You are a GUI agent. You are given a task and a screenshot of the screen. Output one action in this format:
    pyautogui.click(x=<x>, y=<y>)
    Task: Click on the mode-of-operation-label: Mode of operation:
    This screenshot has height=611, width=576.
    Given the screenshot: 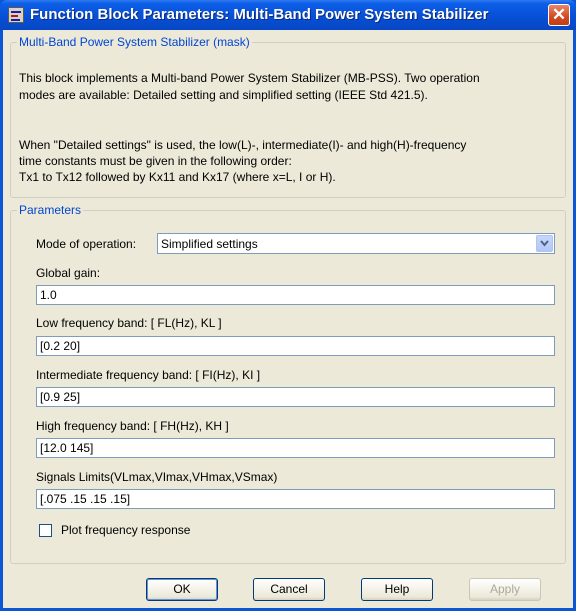 What is the action you would take?
    pyautogui.click(x=86, y=244)
    